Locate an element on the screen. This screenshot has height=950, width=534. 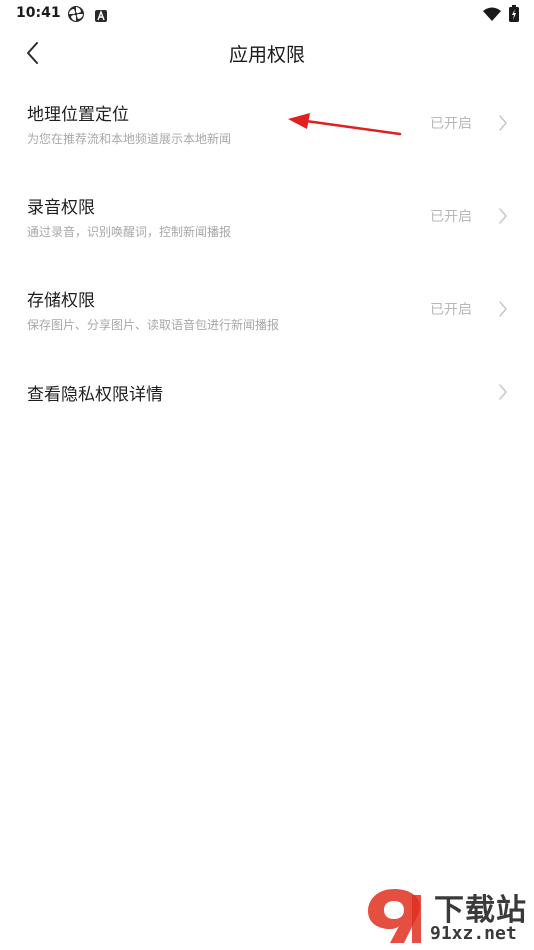
watermark-logo-icon is located at coordinates (394, 916).